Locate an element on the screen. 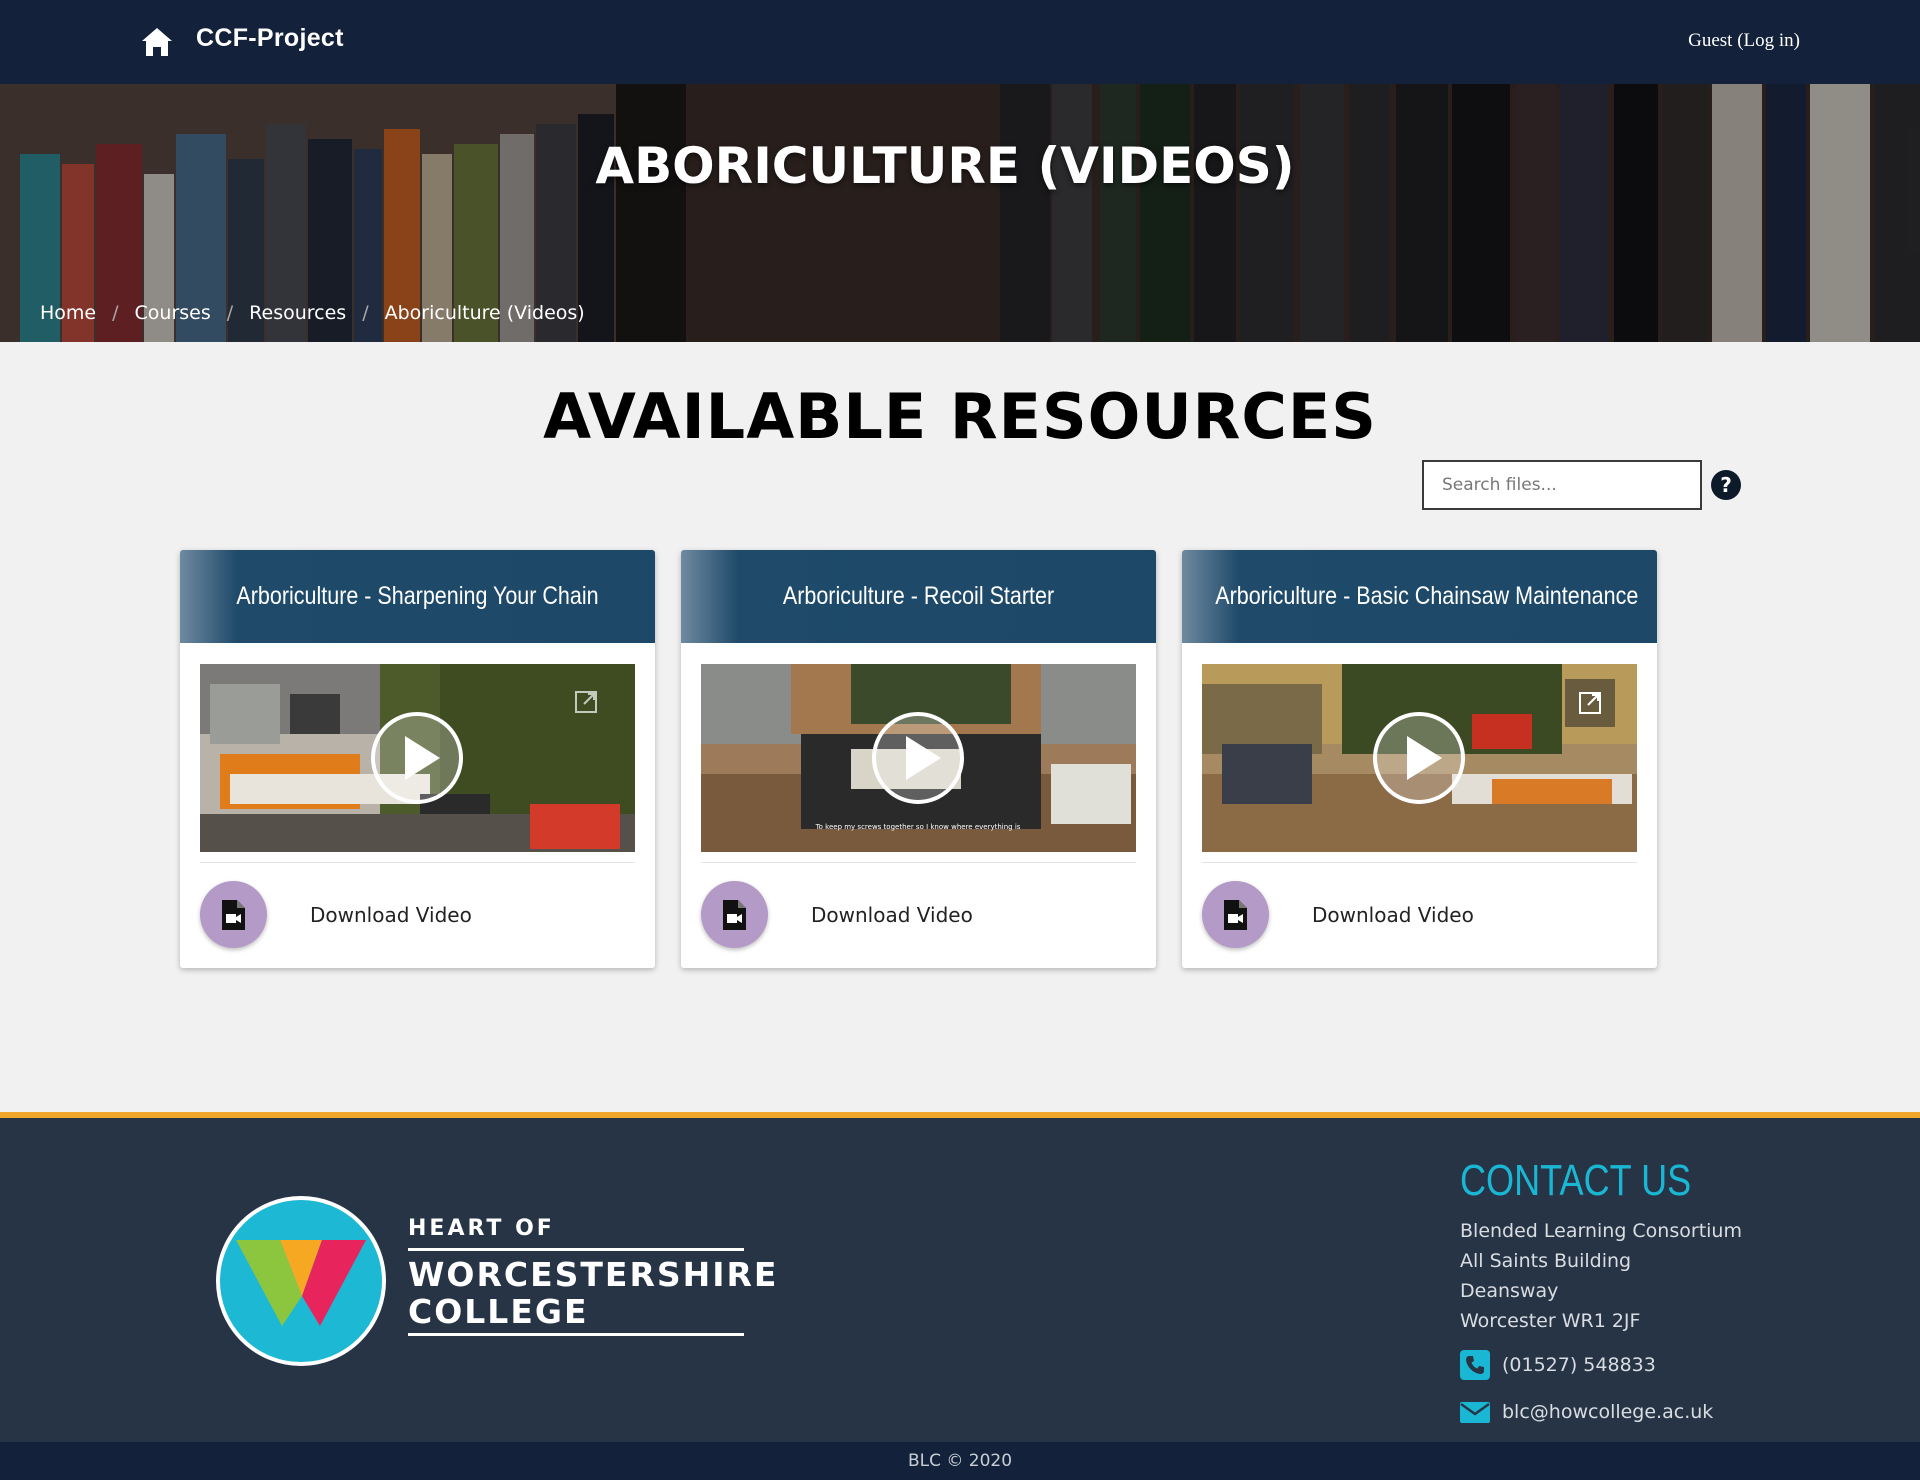  breadcrumb-courses: Courses is located at coordinates (173, 313).